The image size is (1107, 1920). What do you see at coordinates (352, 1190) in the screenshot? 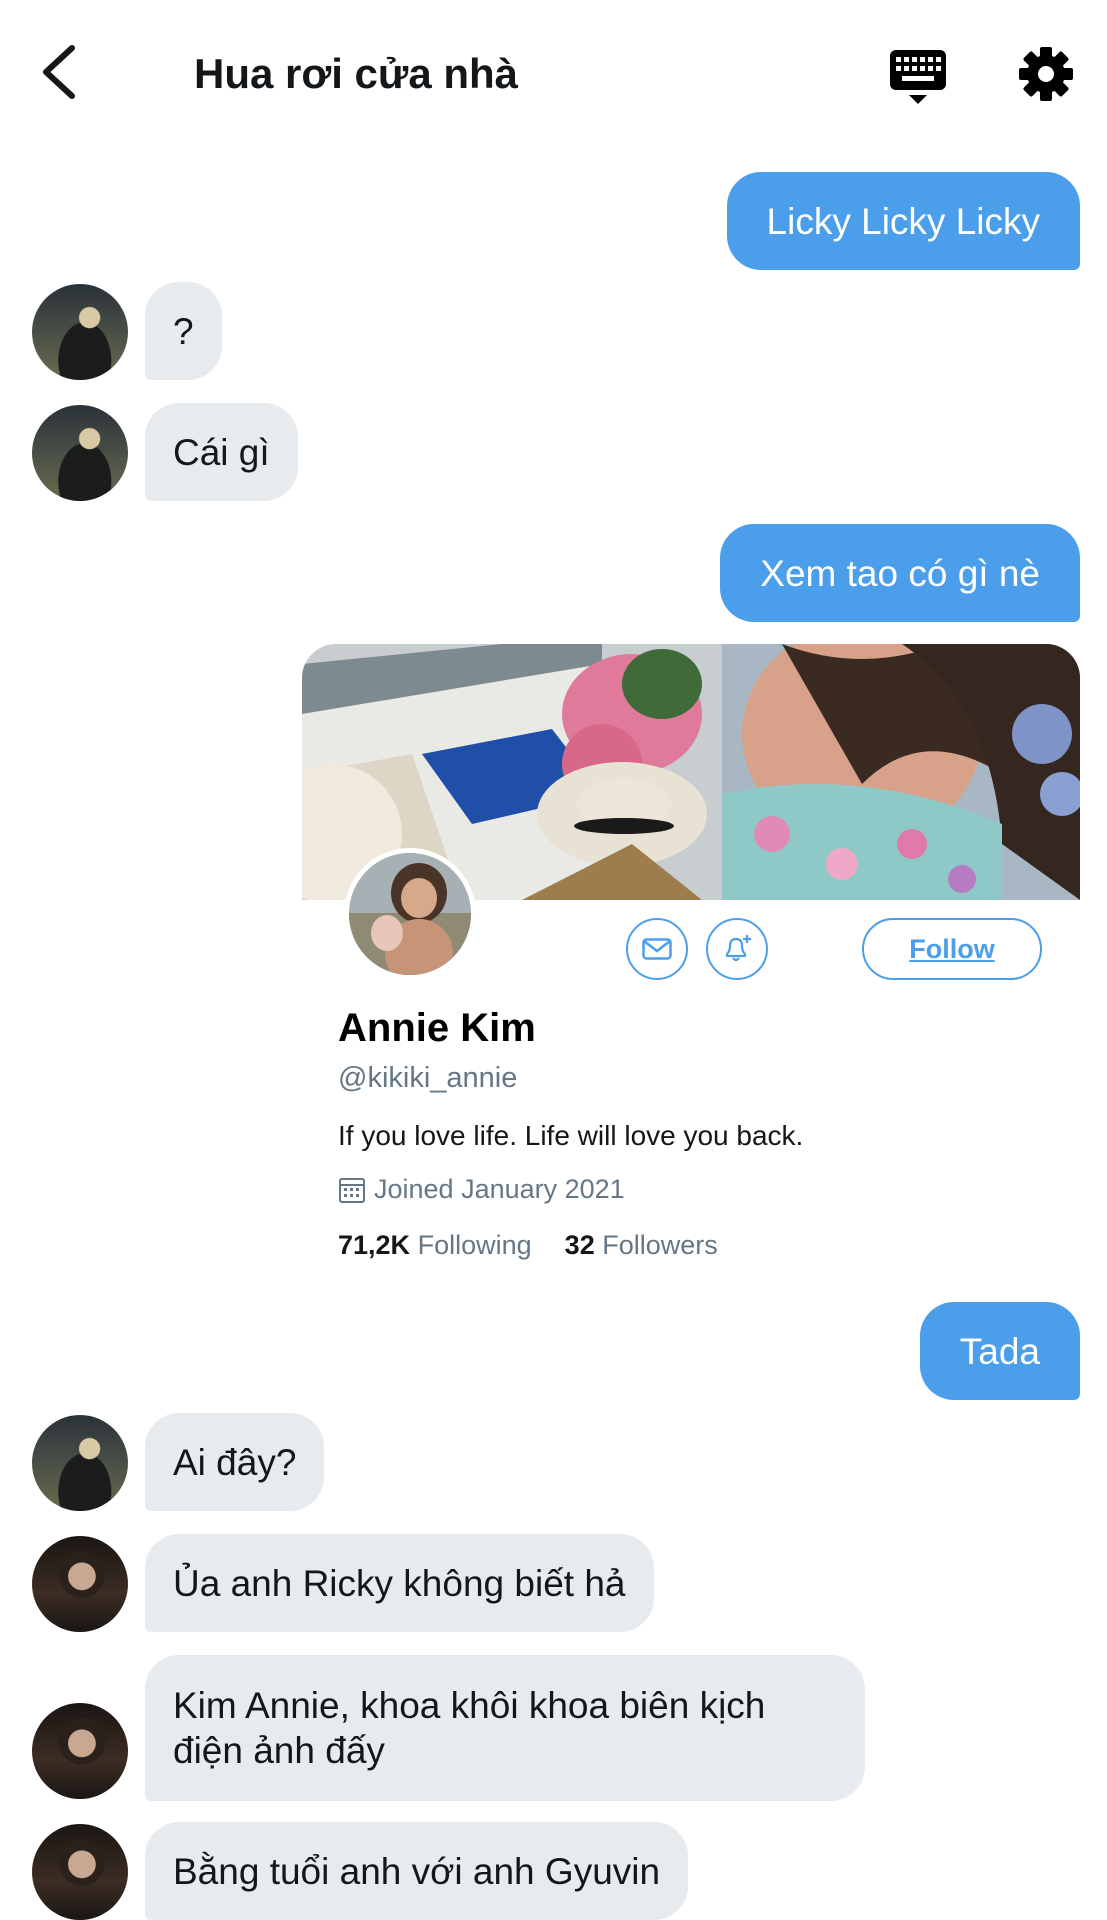
I see `calendar-icon` at bounding box center [352, 1190].